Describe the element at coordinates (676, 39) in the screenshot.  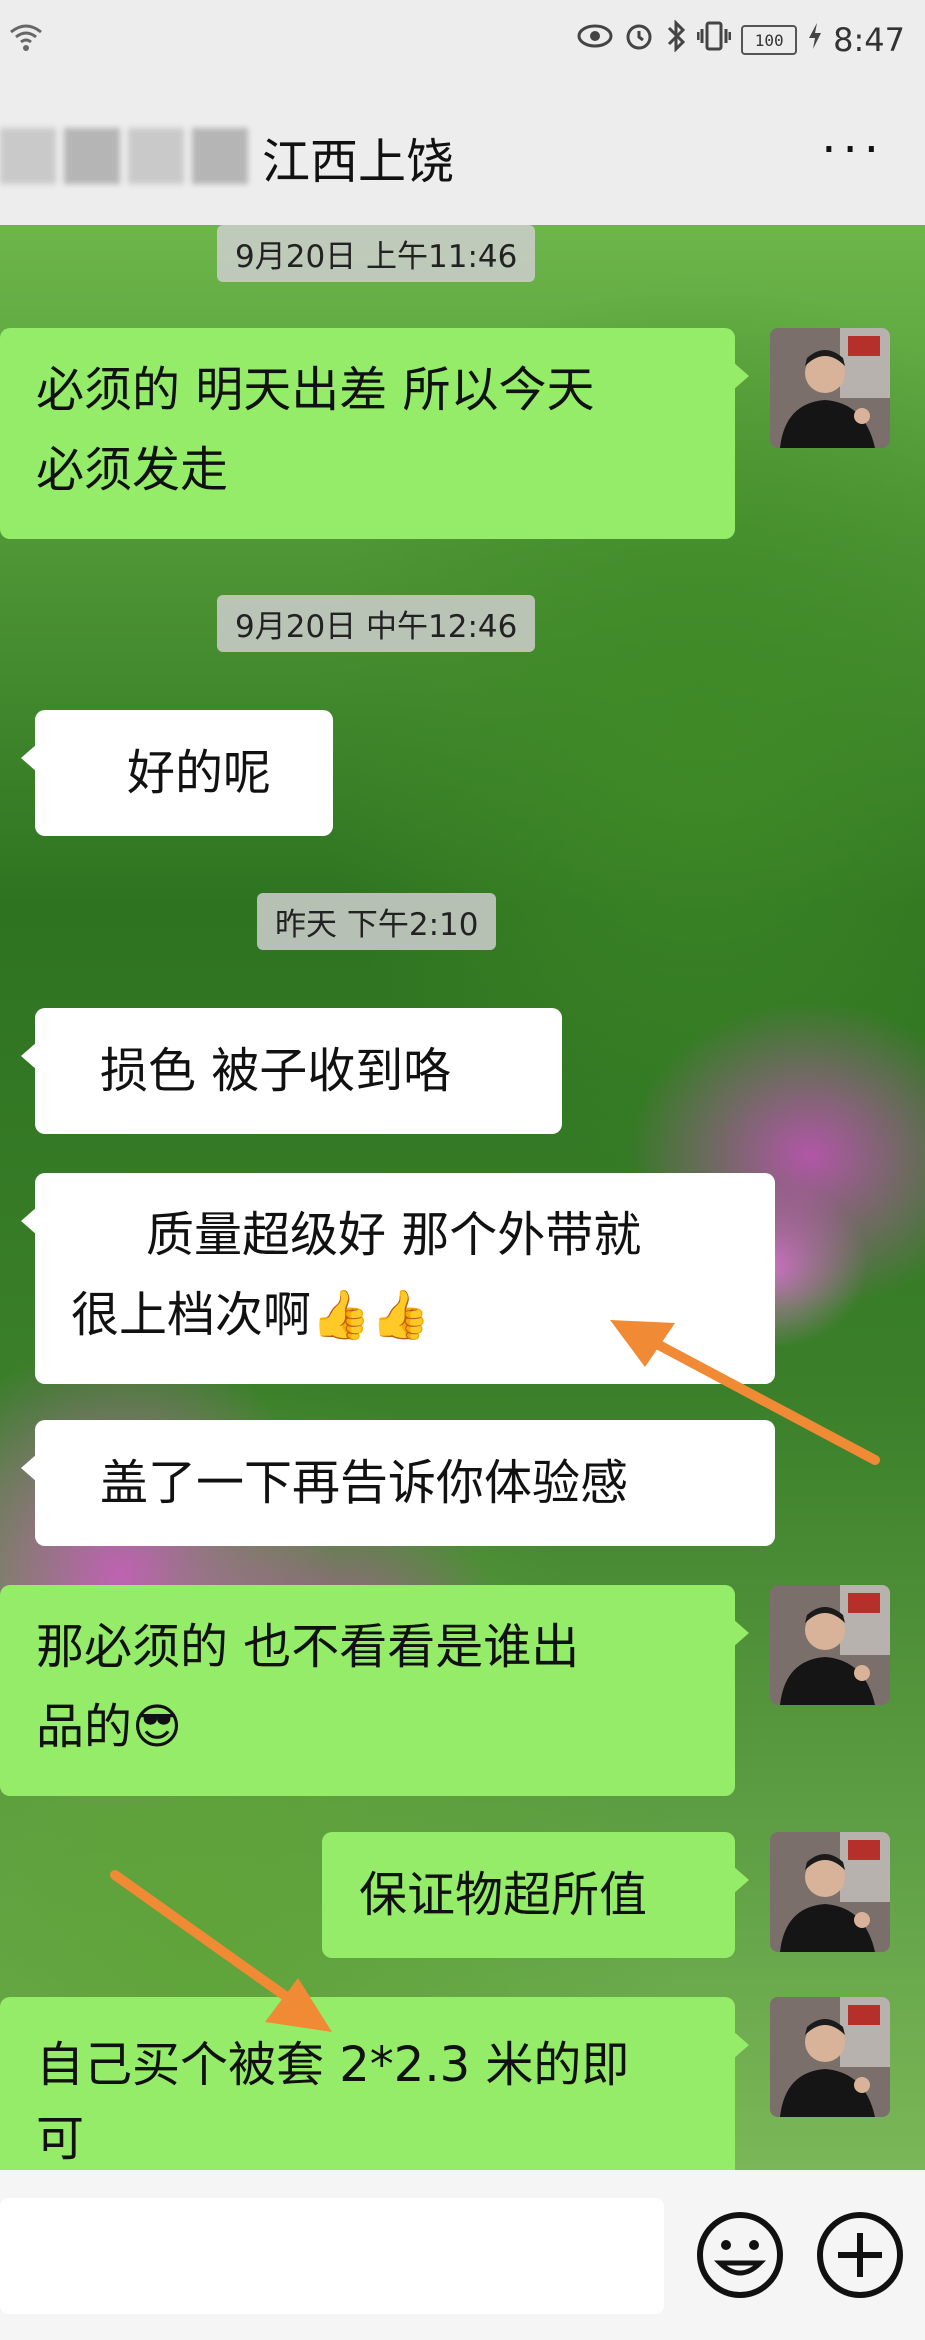
I see `bluetooth-icon` at that location.